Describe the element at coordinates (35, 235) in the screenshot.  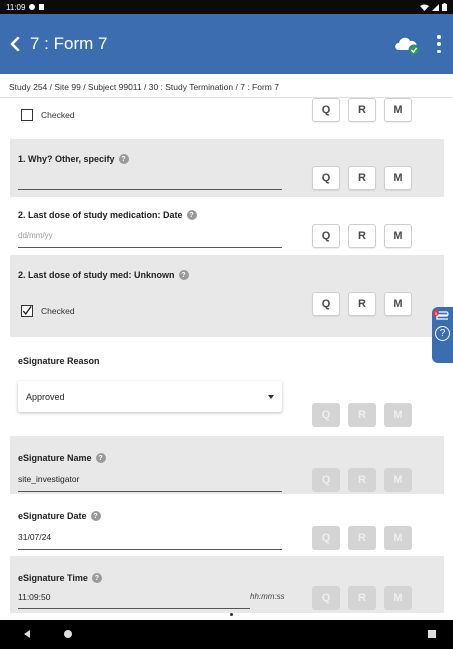
I see `last-dose-date-input: dd/mm/yy` at that location.